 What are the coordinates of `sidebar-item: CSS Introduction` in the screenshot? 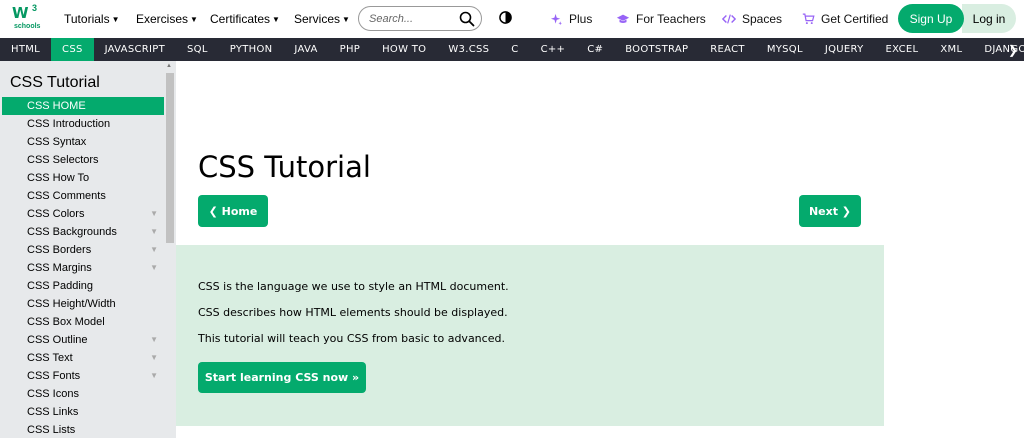 It's located at (83, 124).